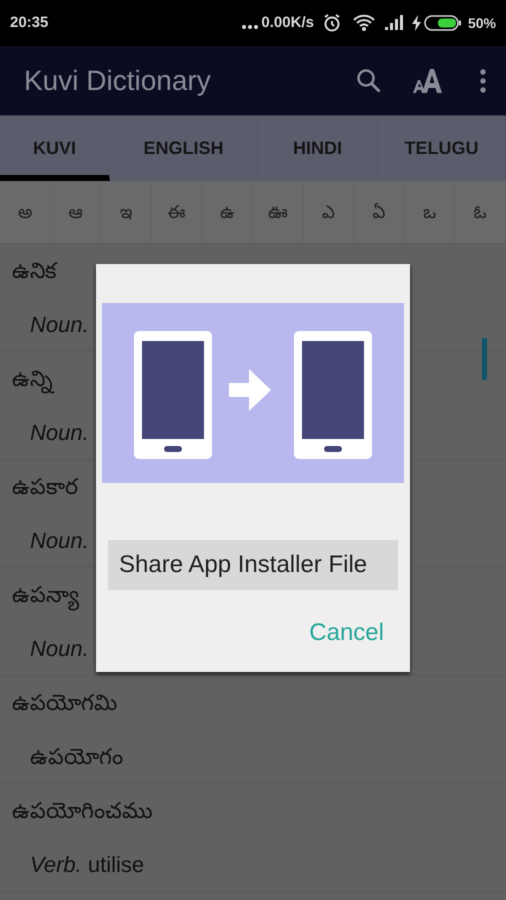  What do you see at coordinates (430, 212) in the screenshot?
I see `letter-key: ఒ` at bounding box center [430, 212].